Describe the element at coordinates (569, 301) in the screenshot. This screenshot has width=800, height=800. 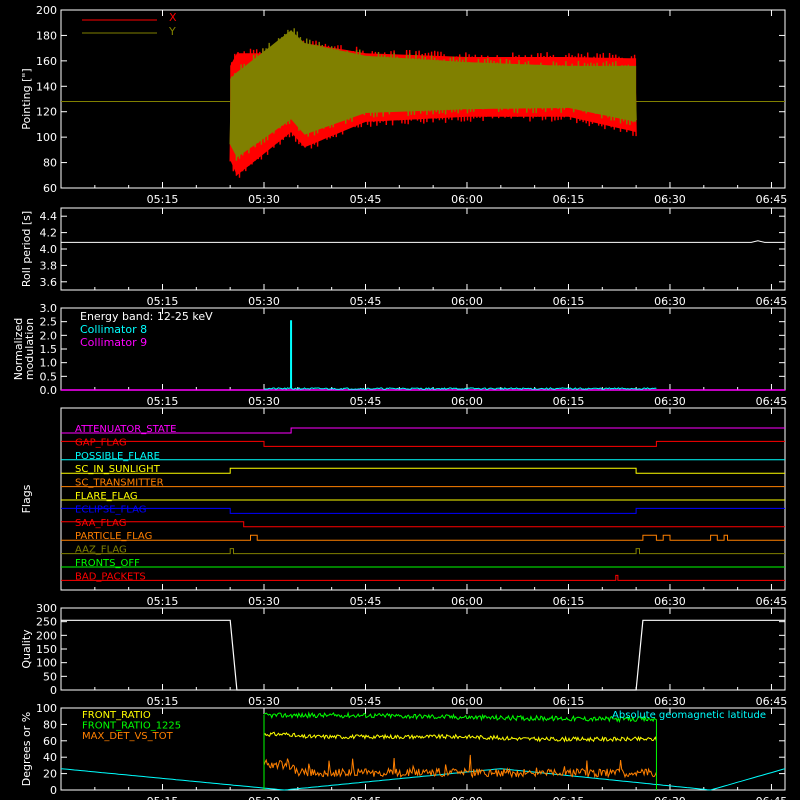
I see `roll-xtick-label: 06:15` at that location.